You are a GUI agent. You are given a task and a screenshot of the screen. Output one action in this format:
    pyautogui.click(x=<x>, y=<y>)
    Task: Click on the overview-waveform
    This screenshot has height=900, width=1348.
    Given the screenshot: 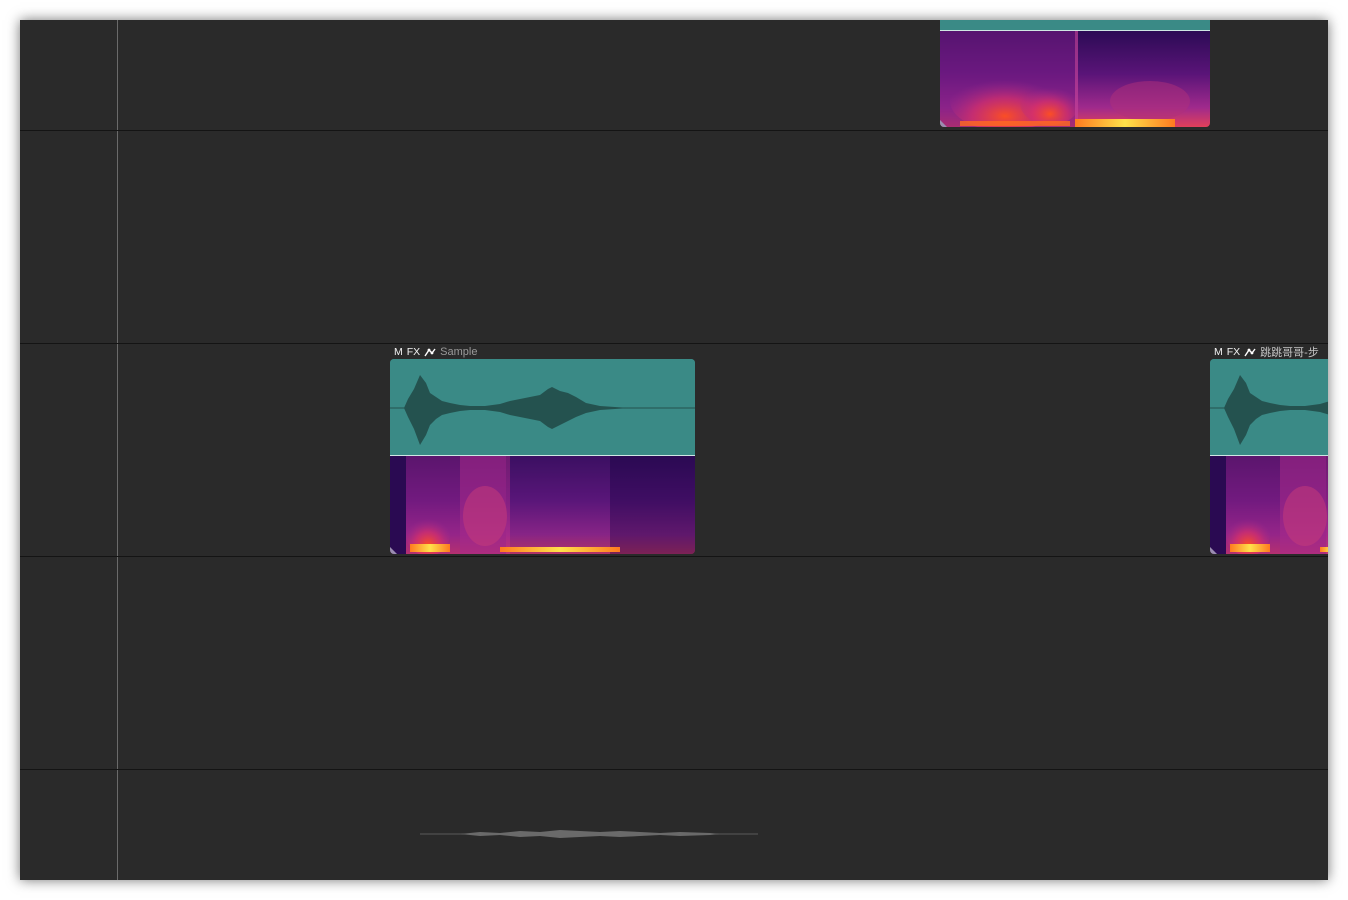 What is the action you would take?
    pyautogui.click(x=589, y=834)
    